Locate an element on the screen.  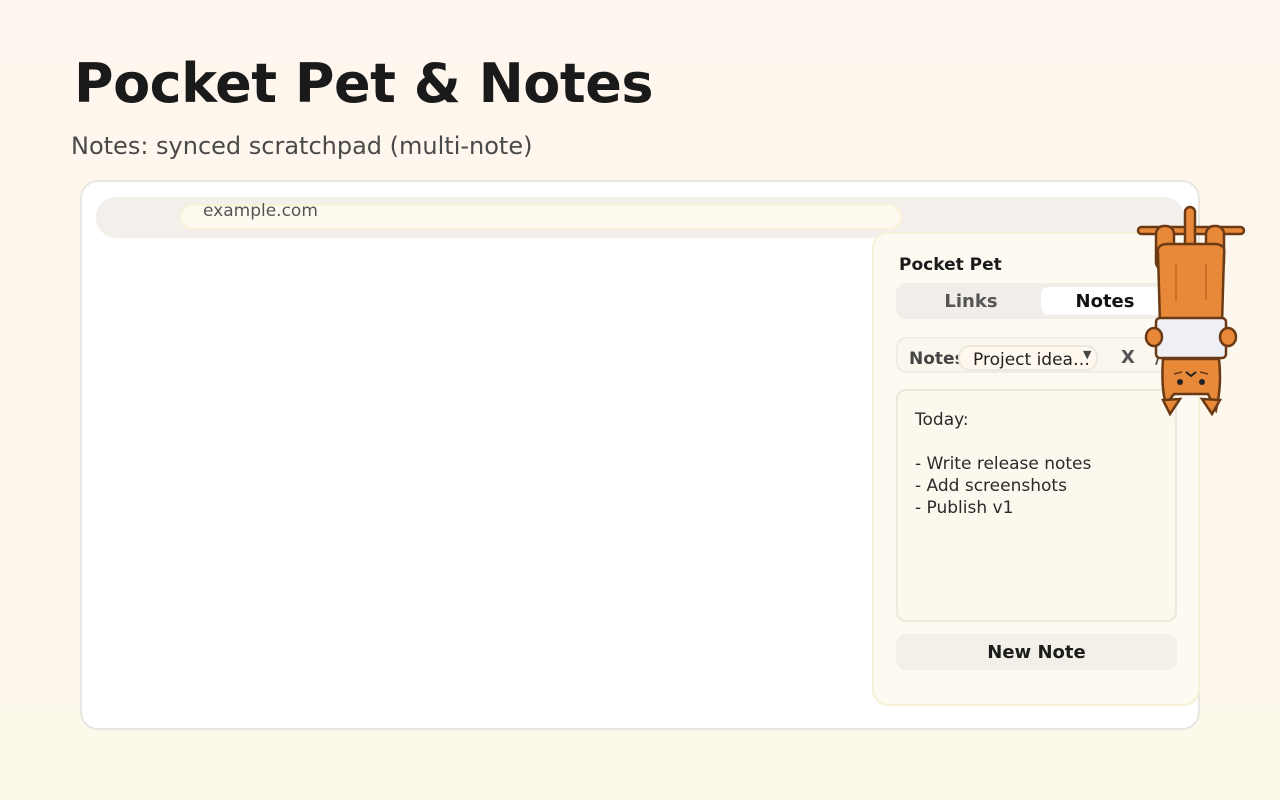
chevron-down-icon: ▼ is located at coordinates (1087, 354).